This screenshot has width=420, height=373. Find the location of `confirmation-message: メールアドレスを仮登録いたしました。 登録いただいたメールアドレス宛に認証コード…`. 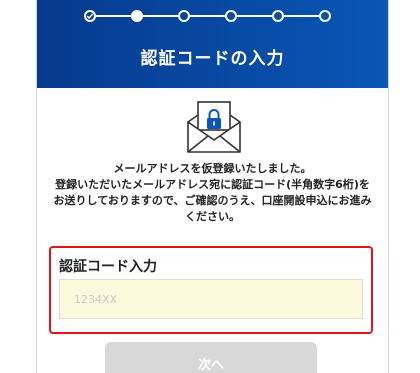

confirmation-message: メールアドレスを仮登録いたしました。 登録いただいたメールアドレス宛に認証コード… is located at coordinates (212, 193).